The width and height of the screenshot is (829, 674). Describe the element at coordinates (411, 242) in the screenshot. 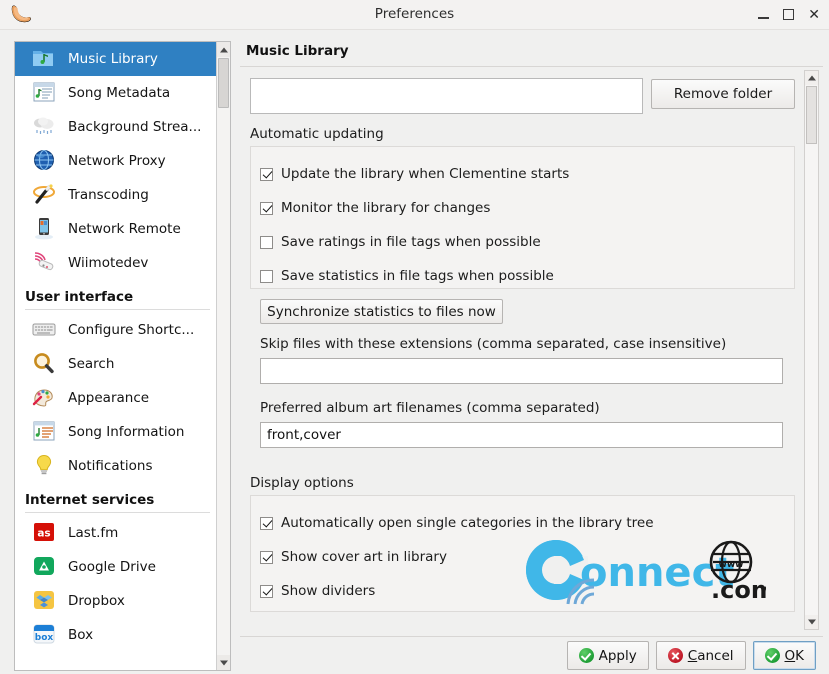

I see `checkbox-label: Save ratings in file tags when possible` at that location.